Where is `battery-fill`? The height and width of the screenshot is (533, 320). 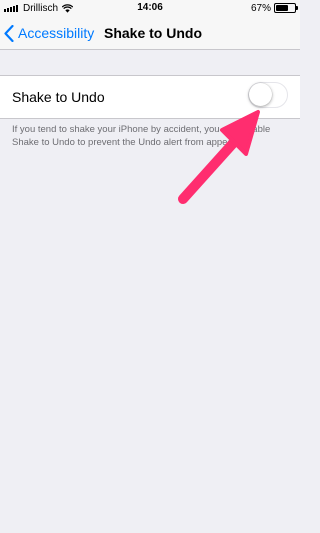
battery-fill is located at coordinates (282, 8).